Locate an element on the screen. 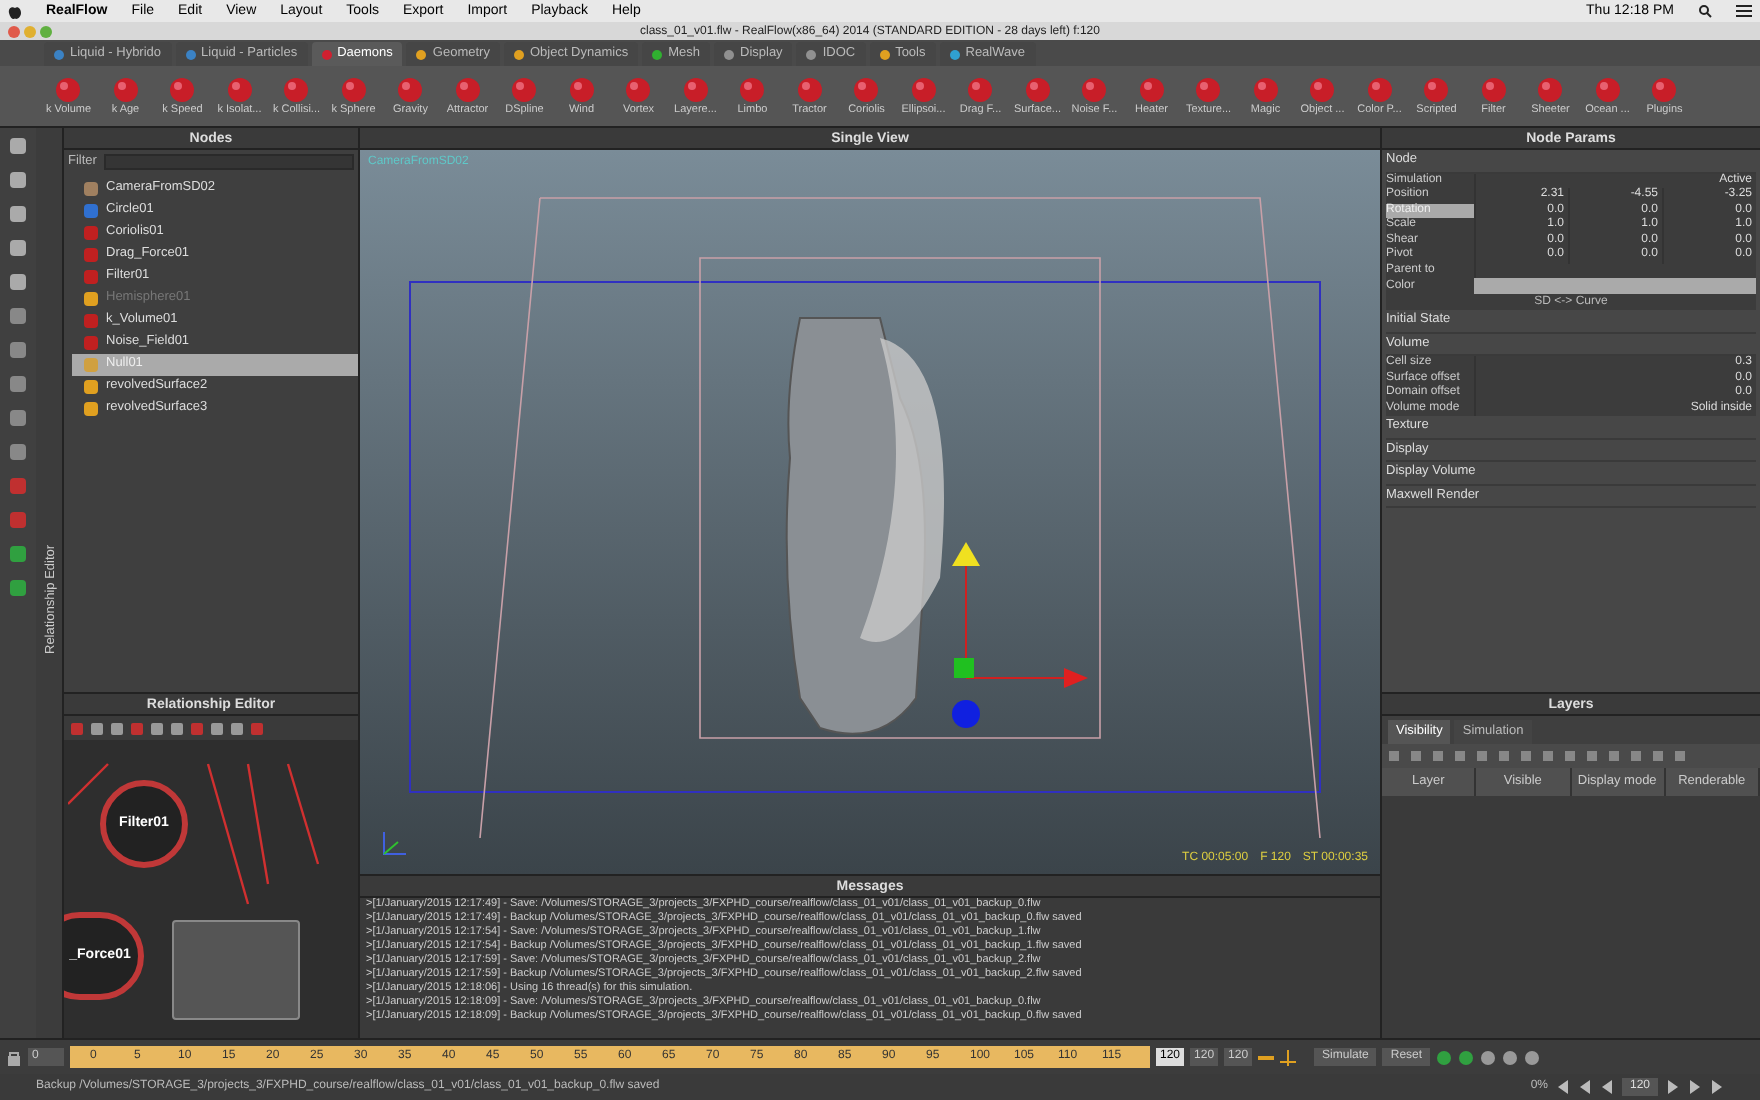  search-icon is located at coordinates (1705, 11).